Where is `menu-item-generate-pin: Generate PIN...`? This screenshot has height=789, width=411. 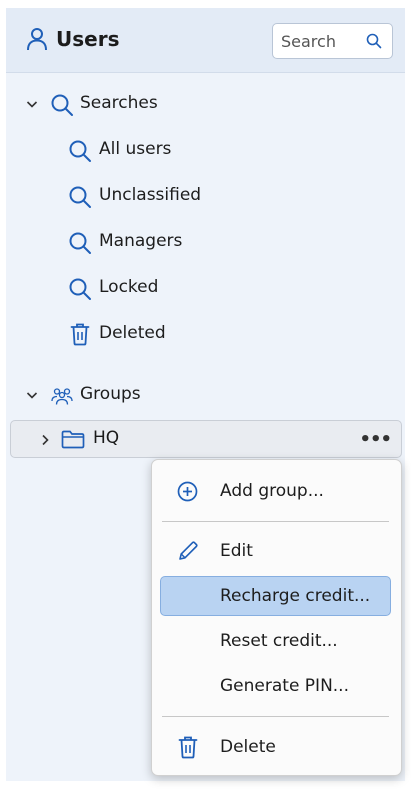 menu-item-generate-pin: Generate PIN... is located at coordinates (275, 686).